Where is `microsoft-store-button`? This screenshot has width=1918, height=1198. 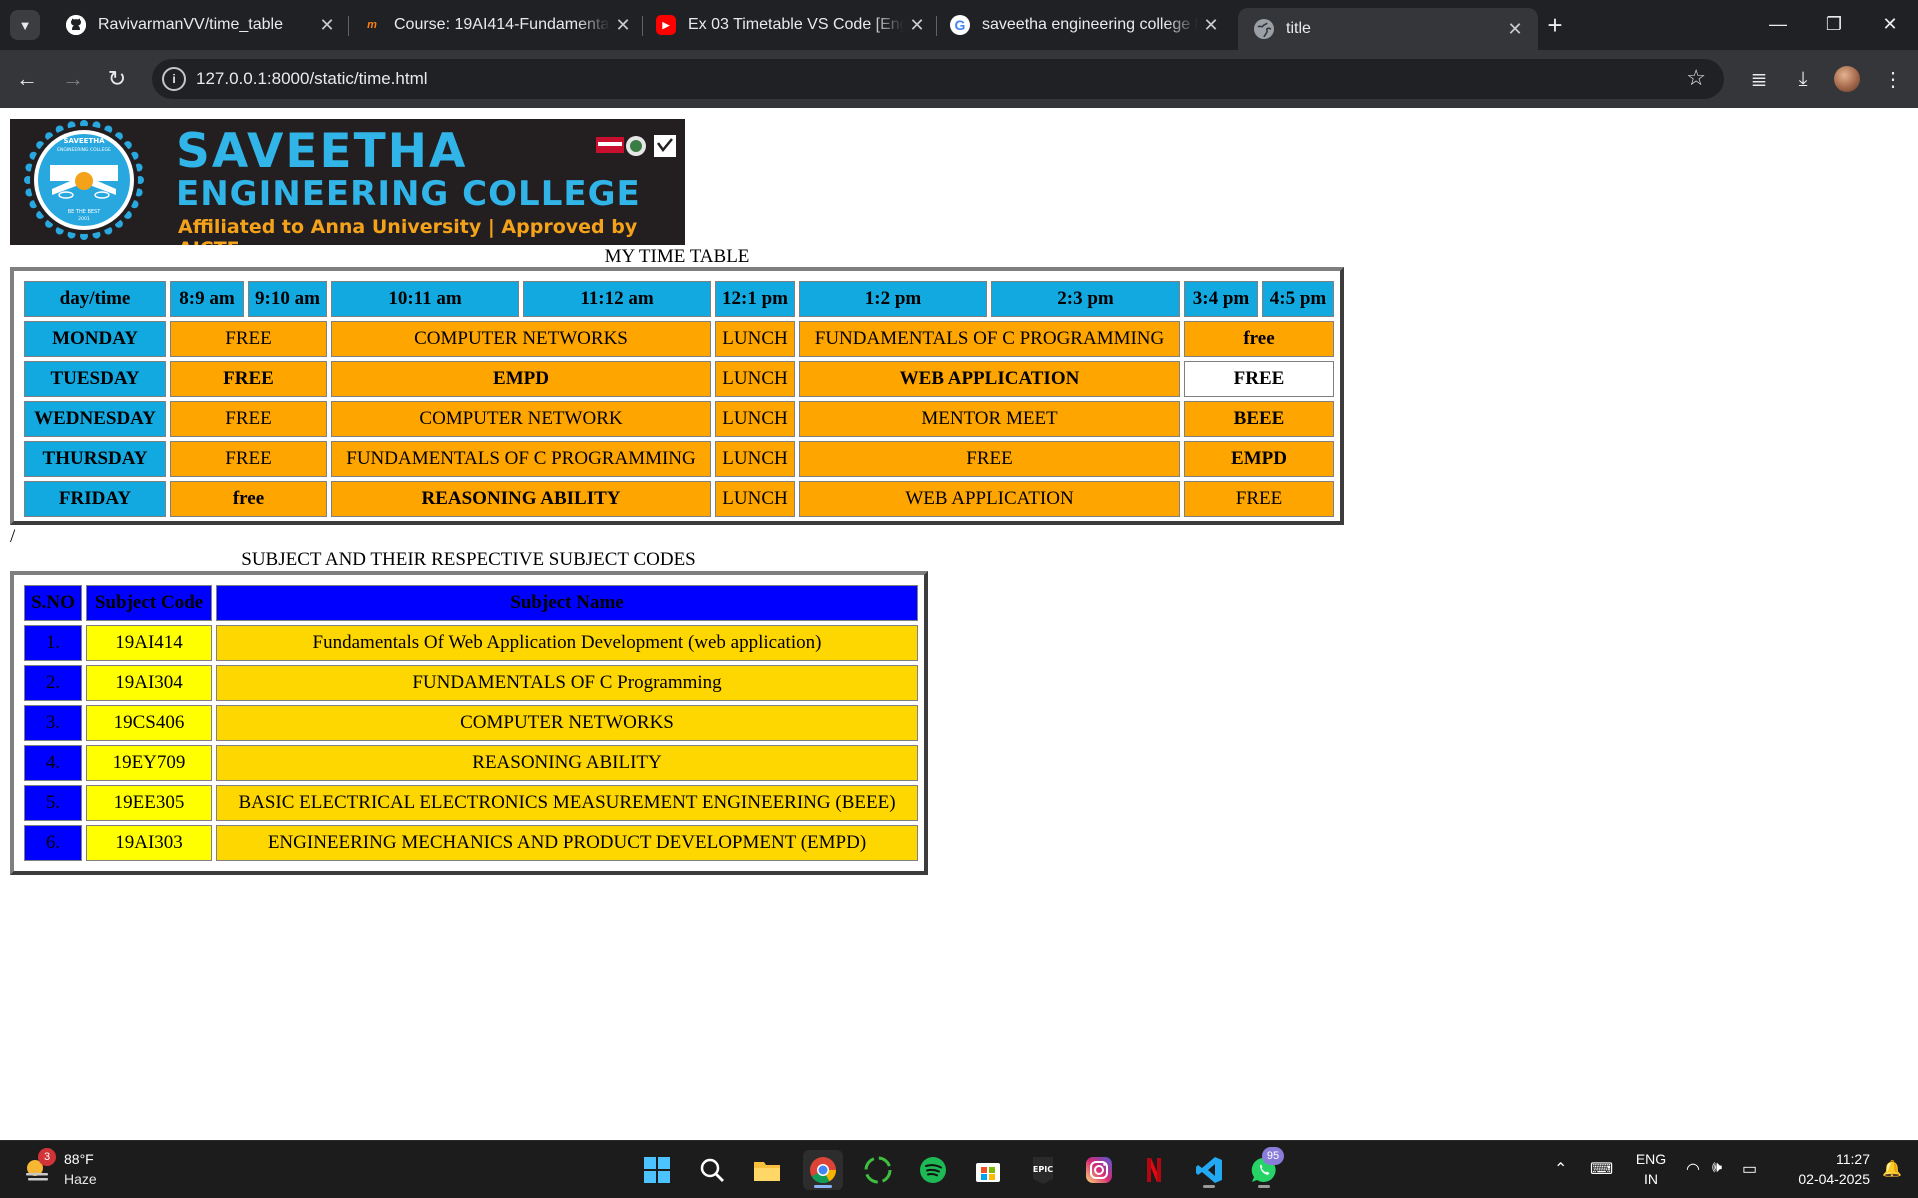 microsoft-store-button is located at coordinates (988, 1170).